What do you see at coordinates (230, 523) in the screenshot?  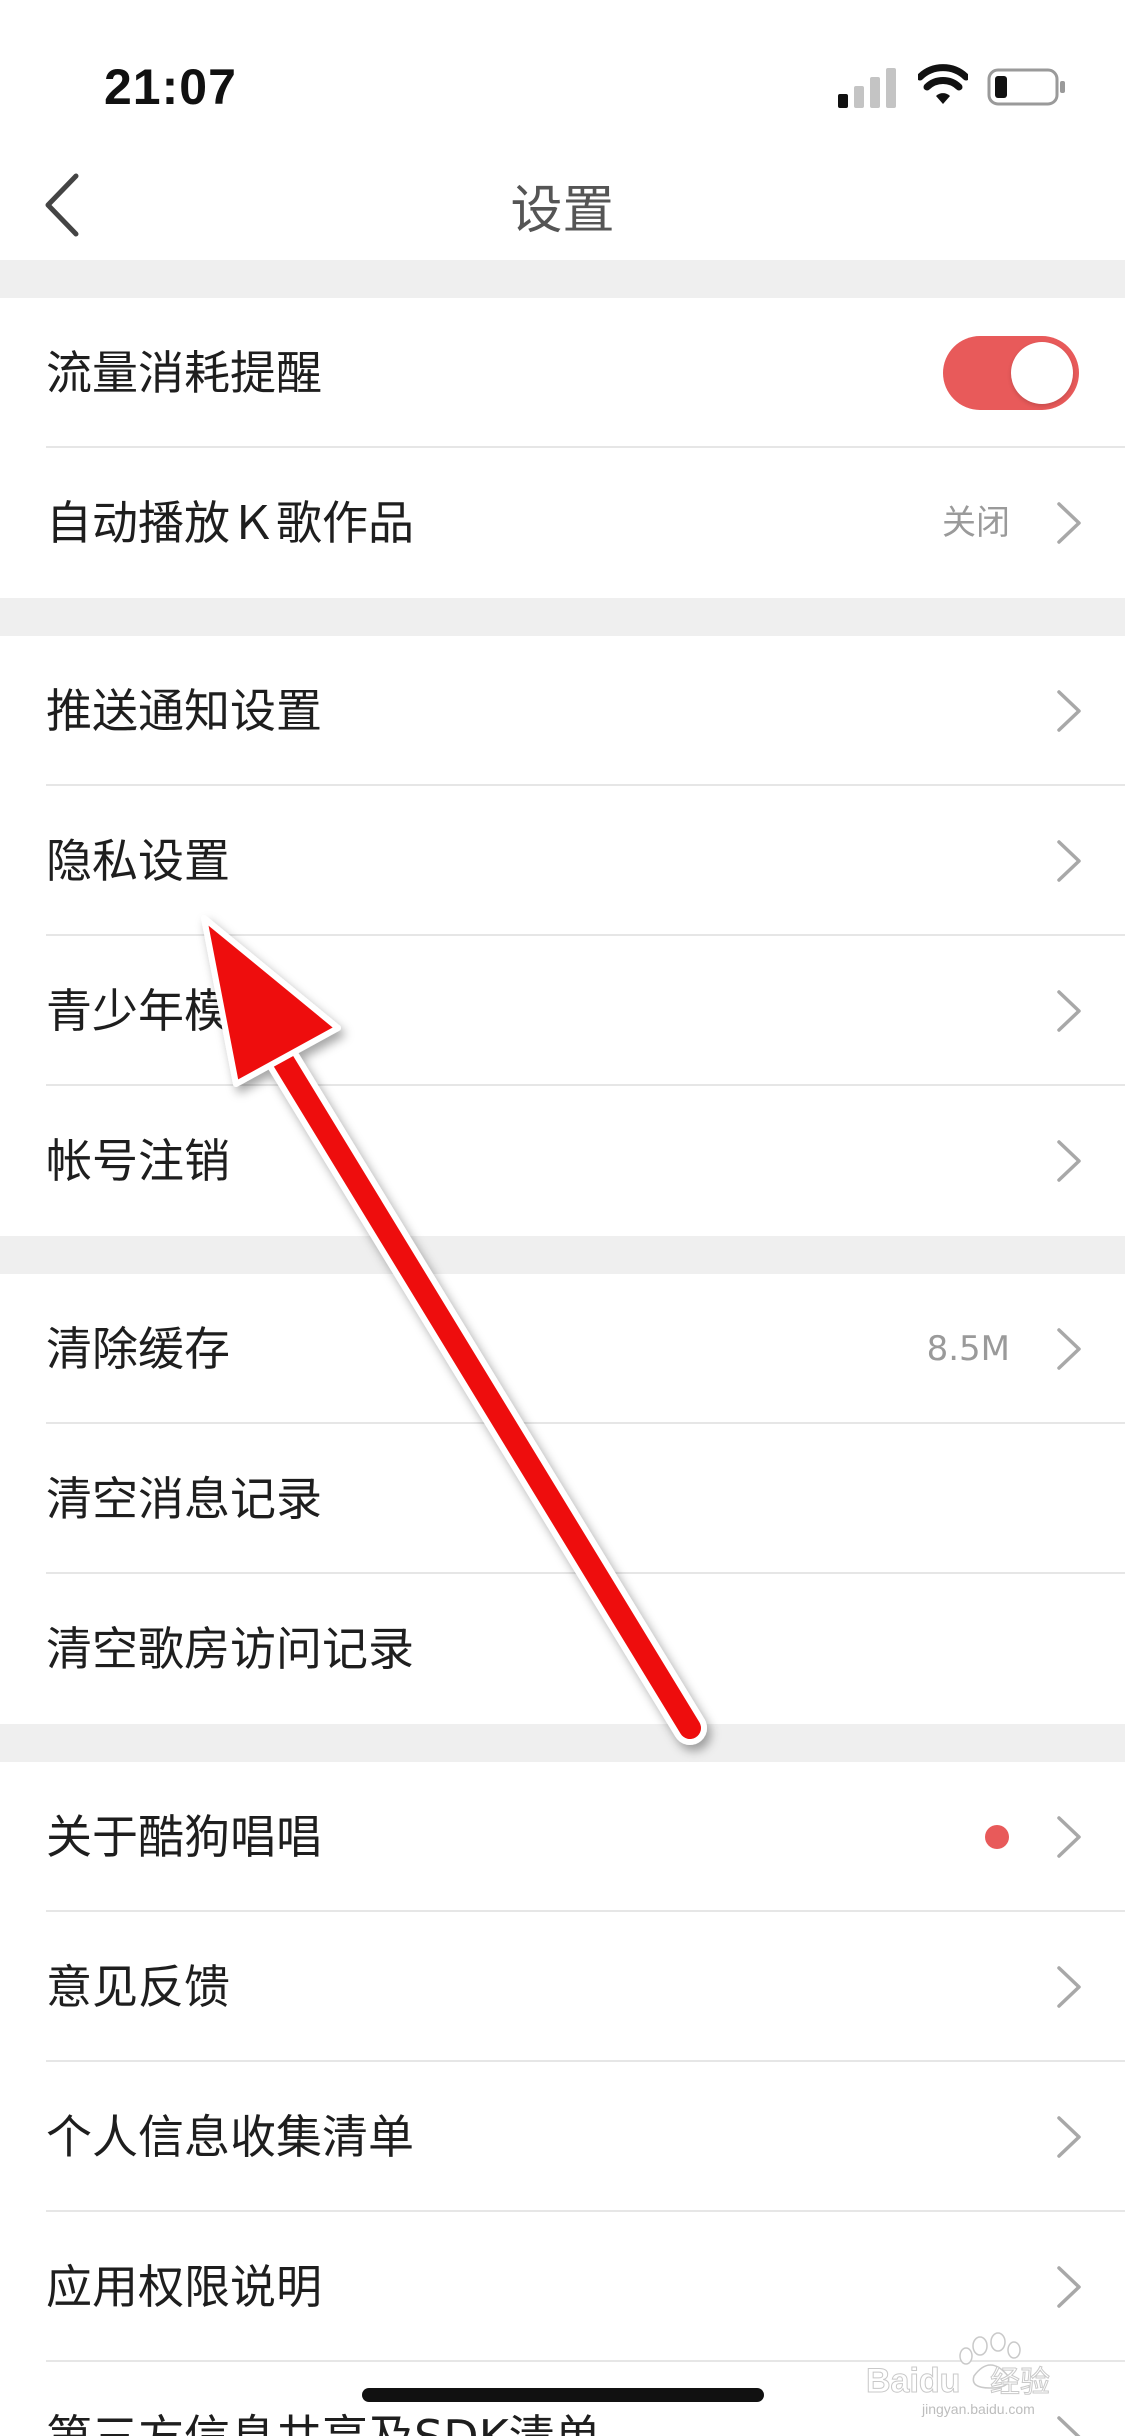 I see `row-label: 自动播放Ｋ歌作品` at bounding box center [230, 523].